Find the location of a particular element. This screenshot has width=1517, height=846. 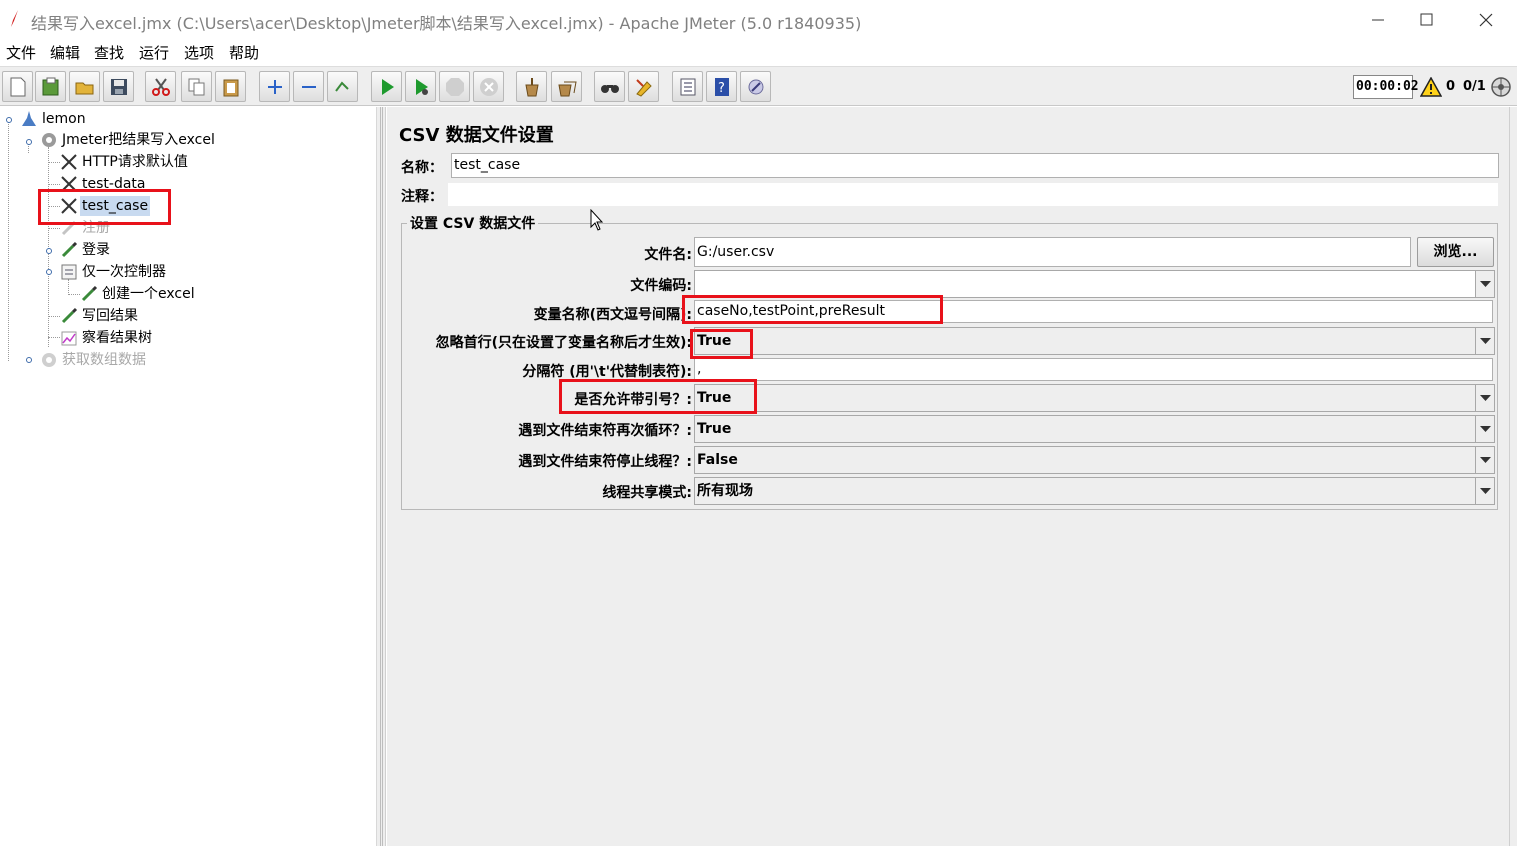

warning-icon is located at coordinates (1431, 87).